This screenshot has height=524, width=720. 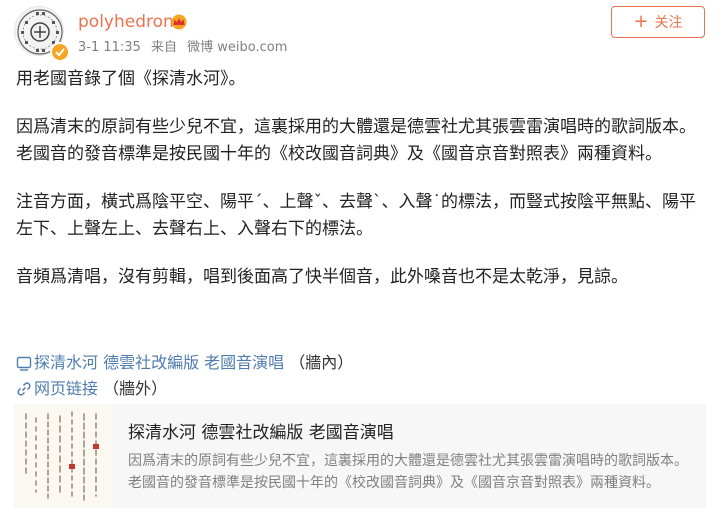 I want to click on post-meta: 3-1 11:35 来自 微博 weibo.com, so click(x=185, y=48).